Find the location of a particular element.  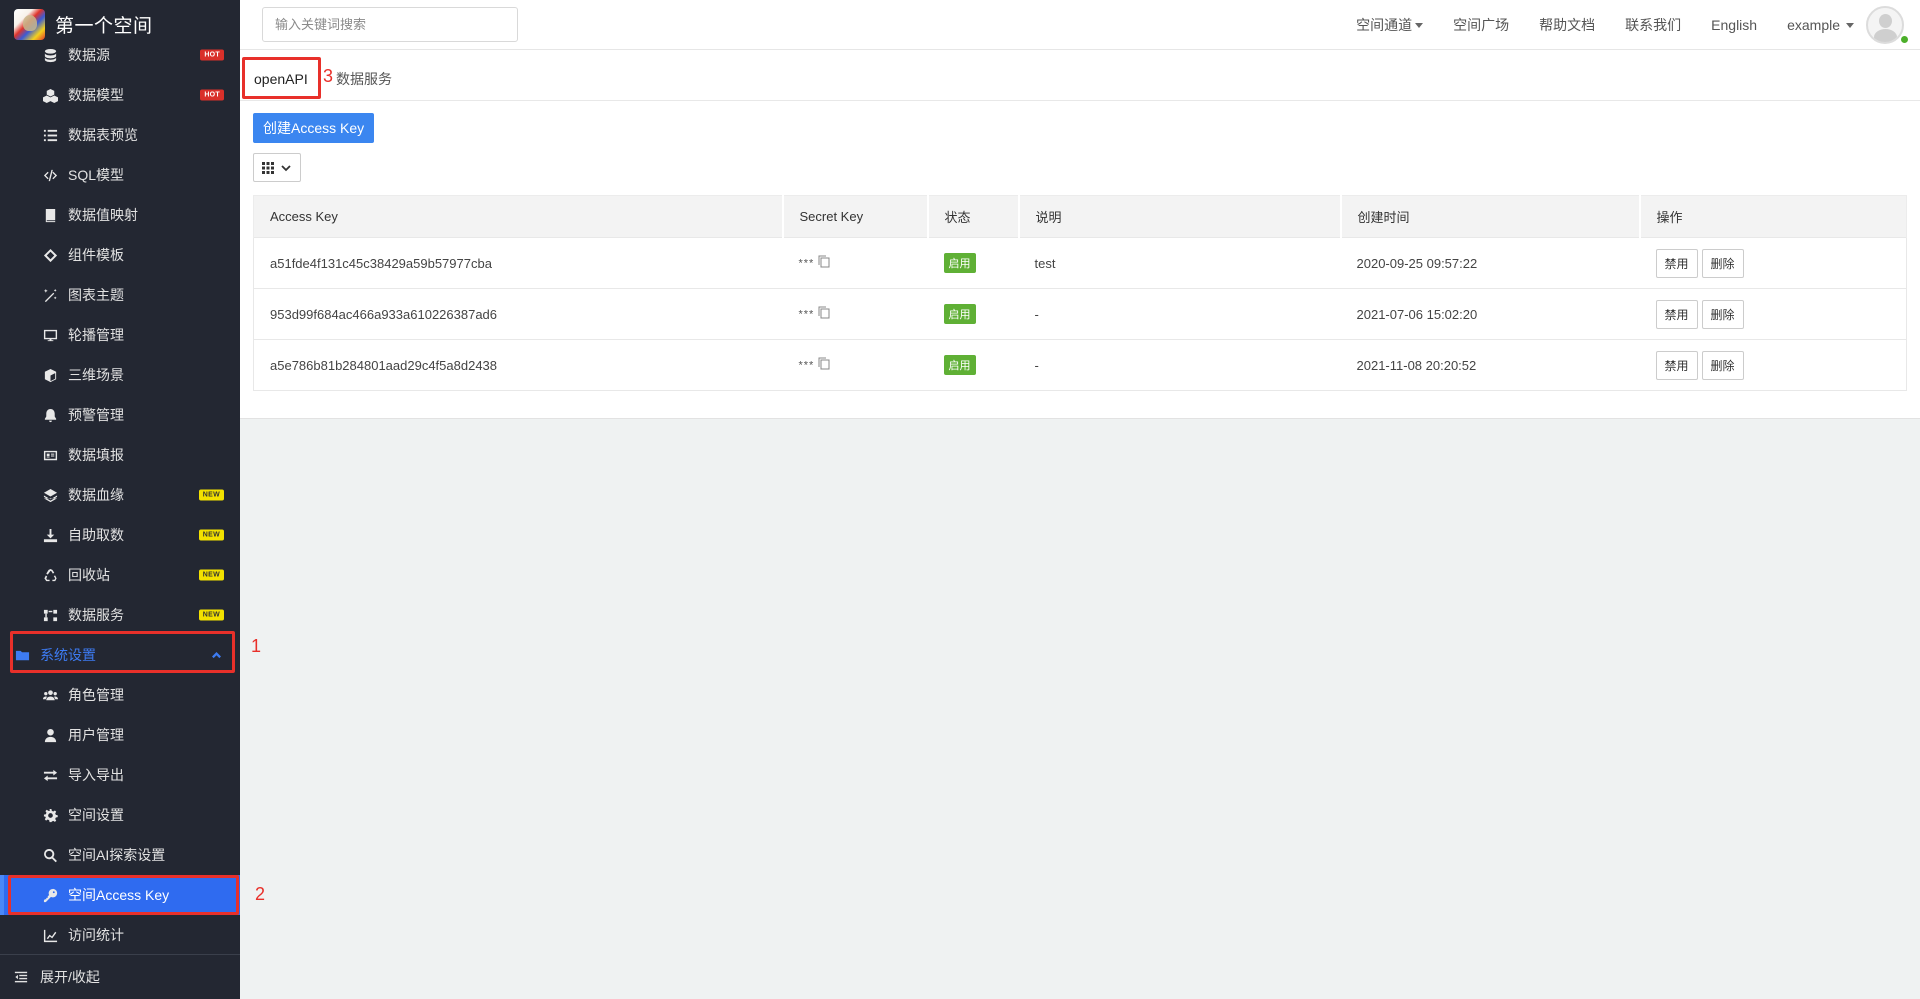

sidebar-item-label: 回收站 is located at coordinates (89, 575).